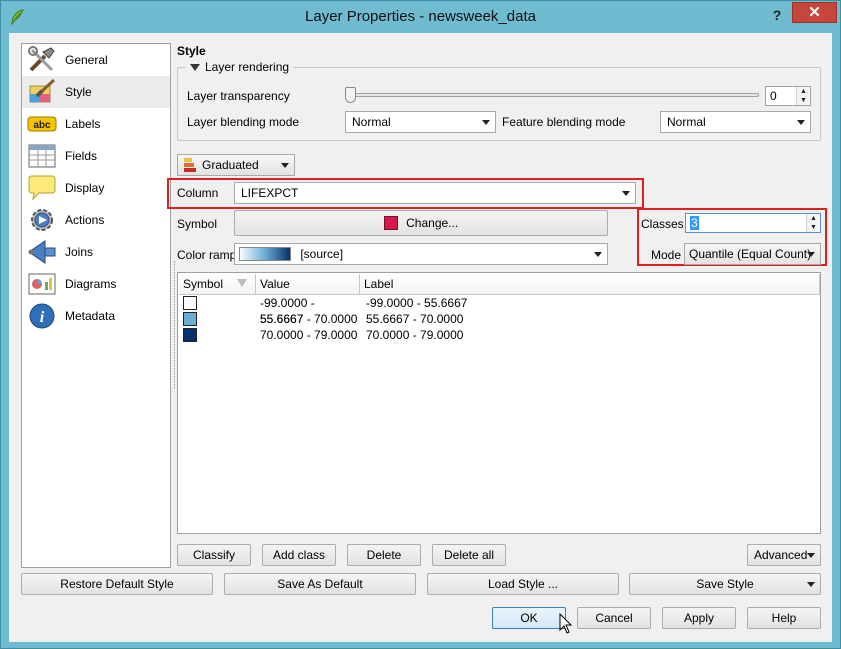 The image size is (841, 649). Describe the element at coordinates (753, 223) in the screenshot. I see `classes-spinbox: 3 ▲ ▼` at that location.